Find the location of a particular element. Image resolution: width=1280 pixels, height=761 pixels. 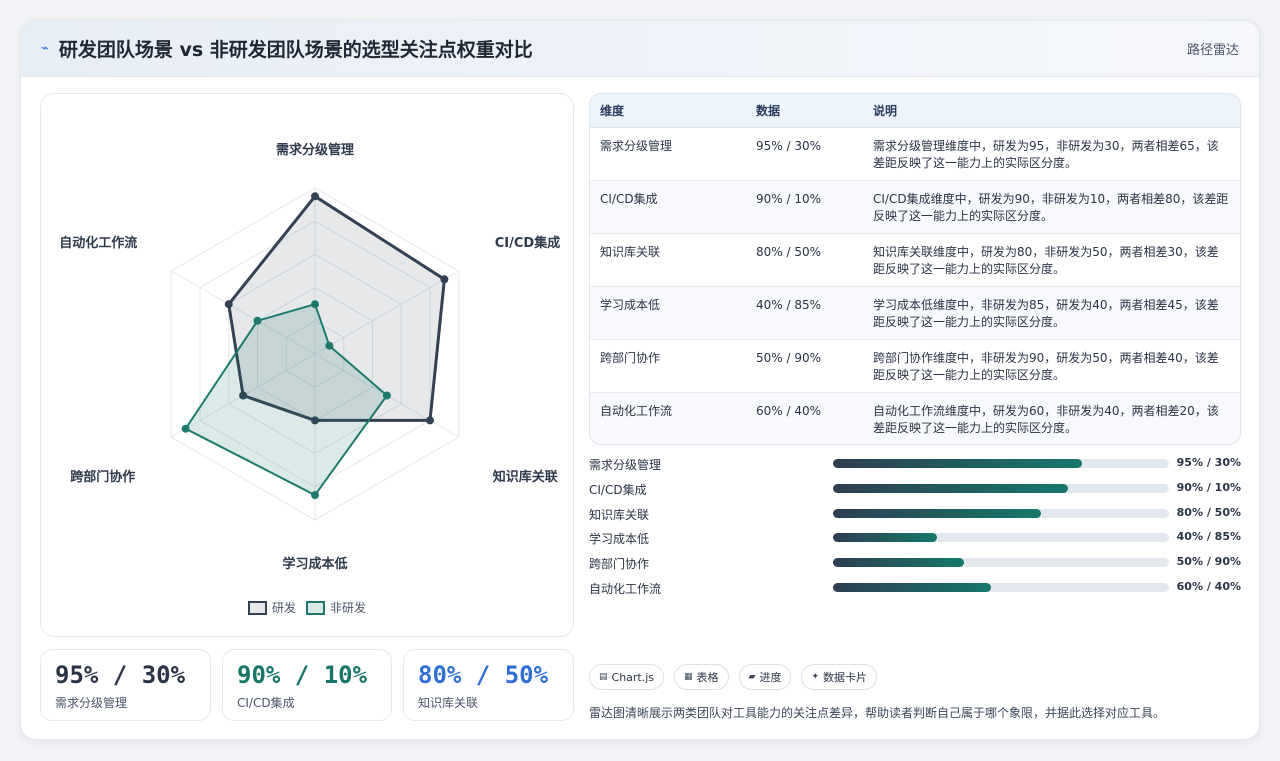

progress-row: 自动化工作流 60% / 40% is located at coordinates (915, 589).